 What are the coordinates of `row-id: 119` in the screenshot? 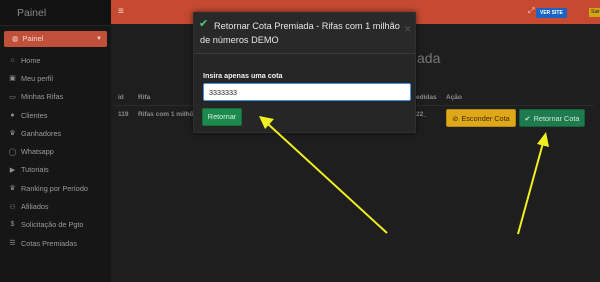 It's located at (123, 114).